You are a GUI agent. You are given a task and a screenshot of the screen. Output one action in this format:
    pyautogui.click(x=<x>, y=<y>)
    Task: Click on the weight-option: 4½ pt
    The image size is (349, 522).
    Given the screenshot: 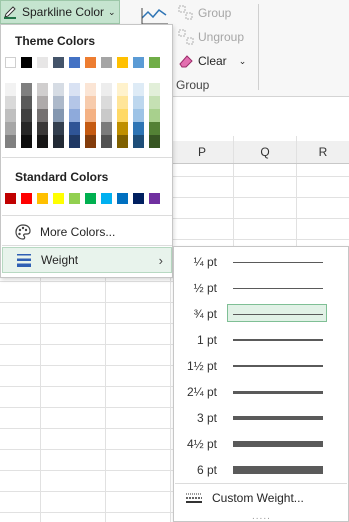 What is the action you would take?
    pyautogui.click(x=261, y=444)
    